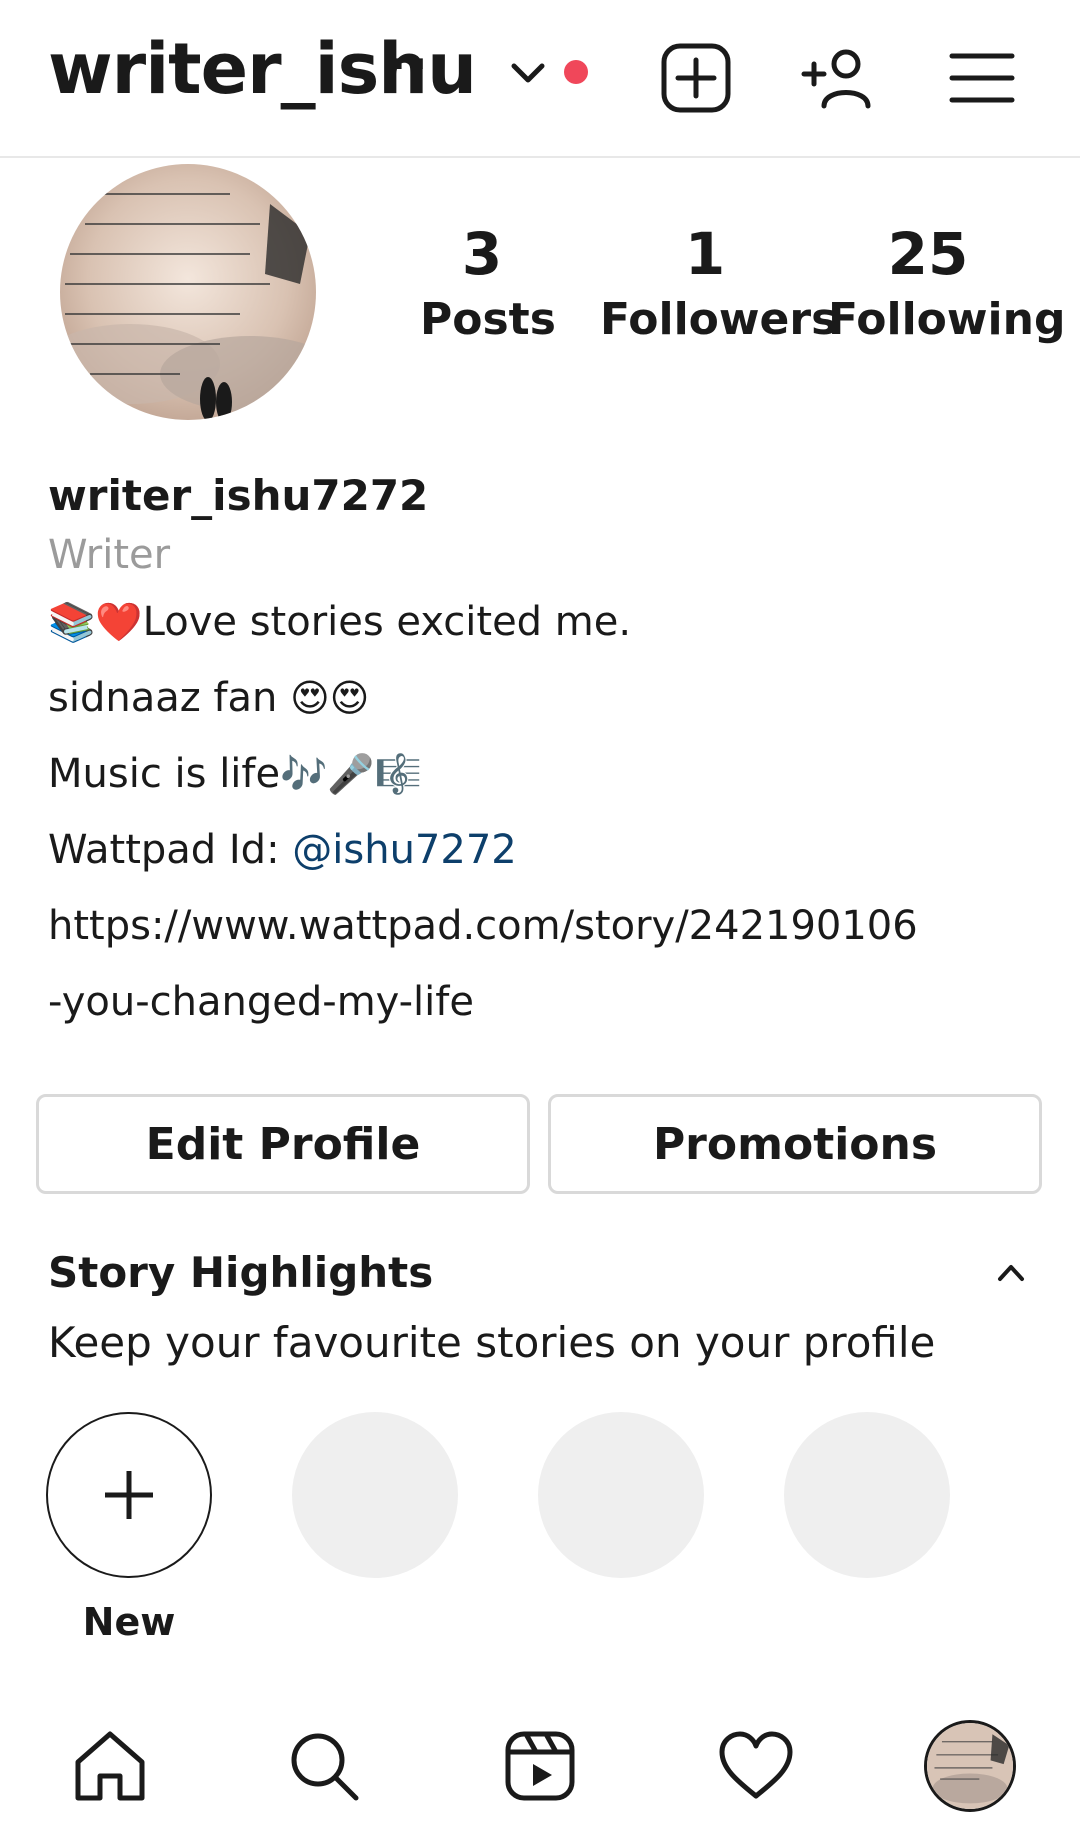 This screenshot has height=1838, width=1080. I want to click on bottom-navigation, so click(540, 1773).